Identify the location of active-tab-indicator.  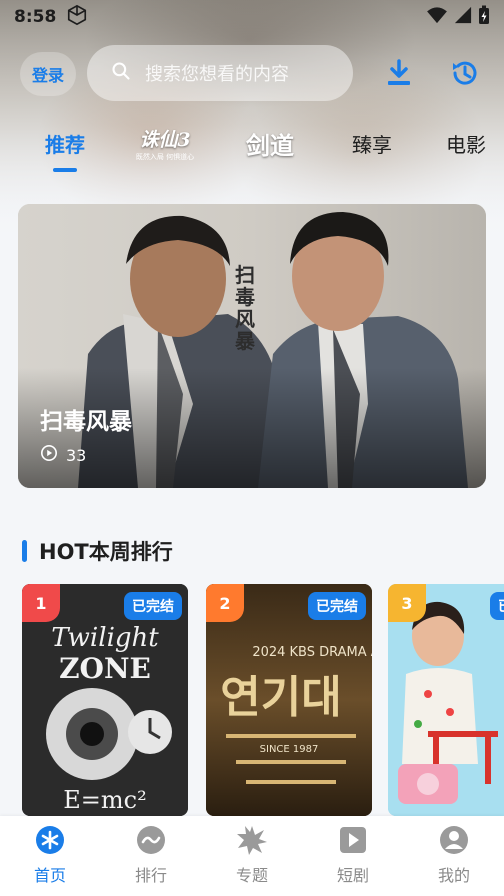
(65, 170).